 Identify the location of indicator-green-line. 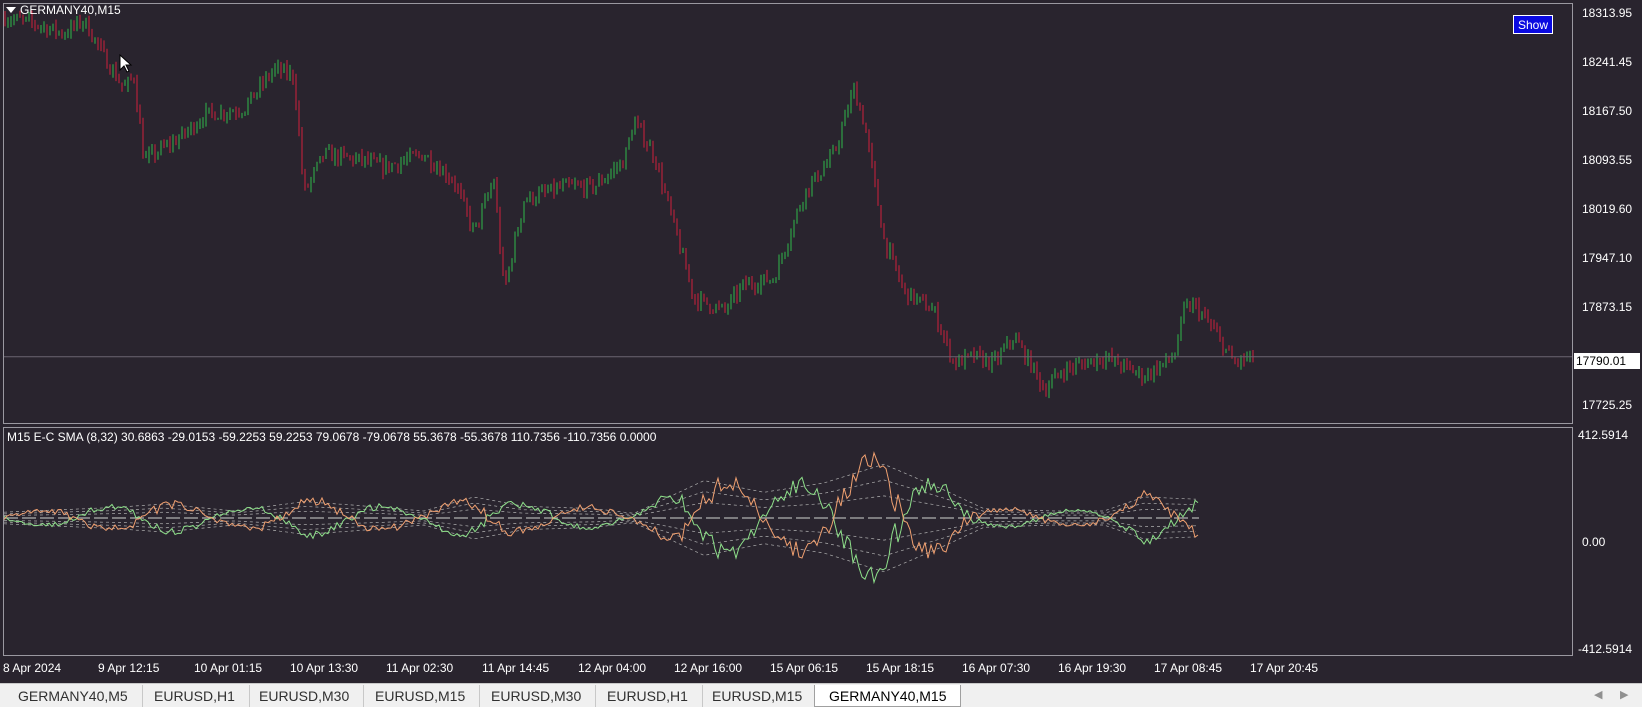
(601, 530).